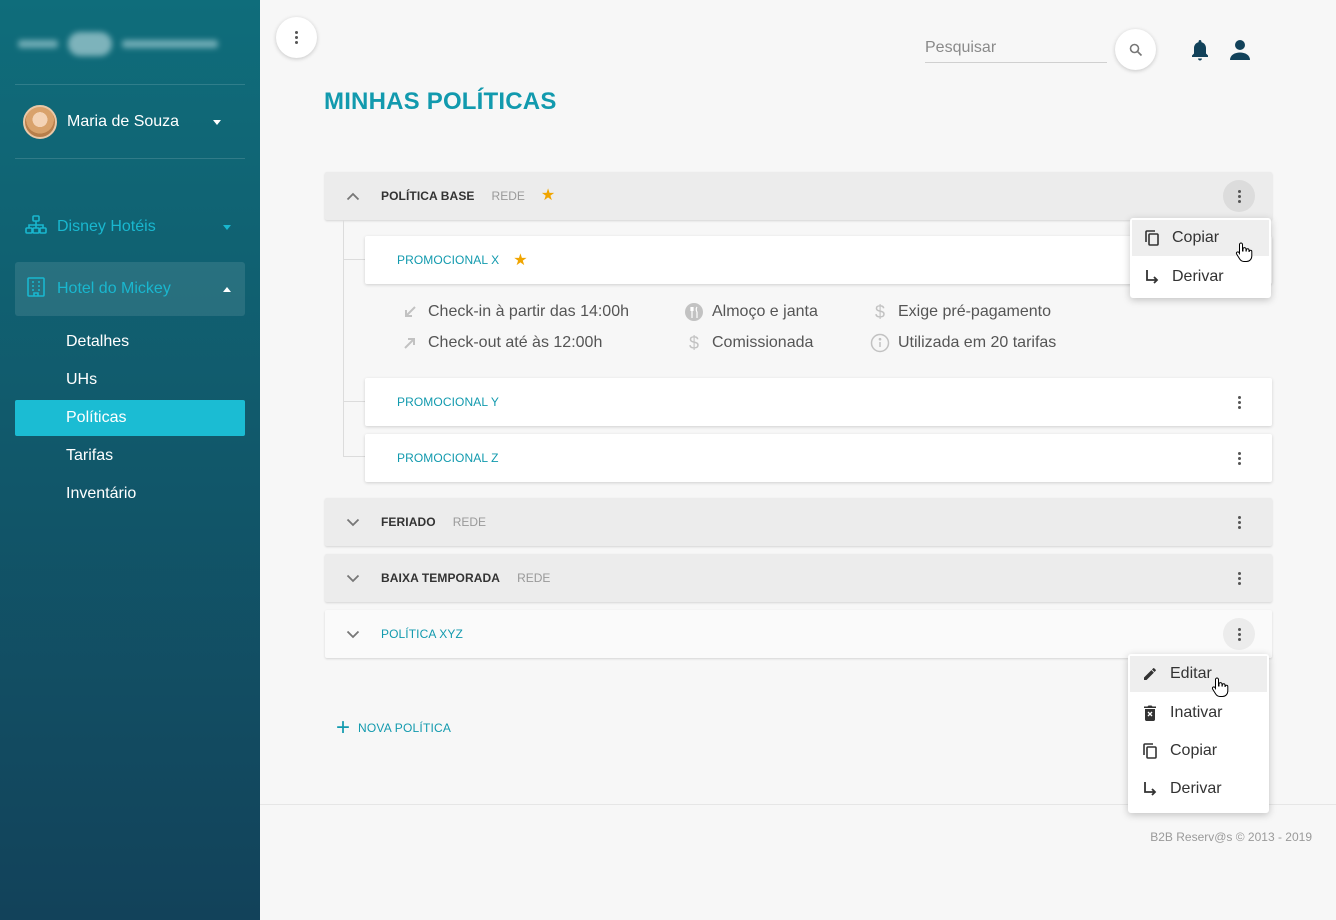 This screenshot has width=1336, height=920. Describe the element at coordinates (448, 402) in the screenshot. I see `child-policy-name: PROMOCIONAL Y` at that location.